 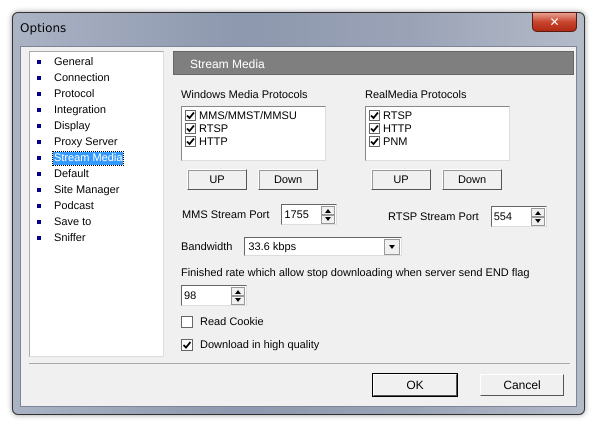 I want to click on category-item: Proxy Server, so click(x=86, y=142).